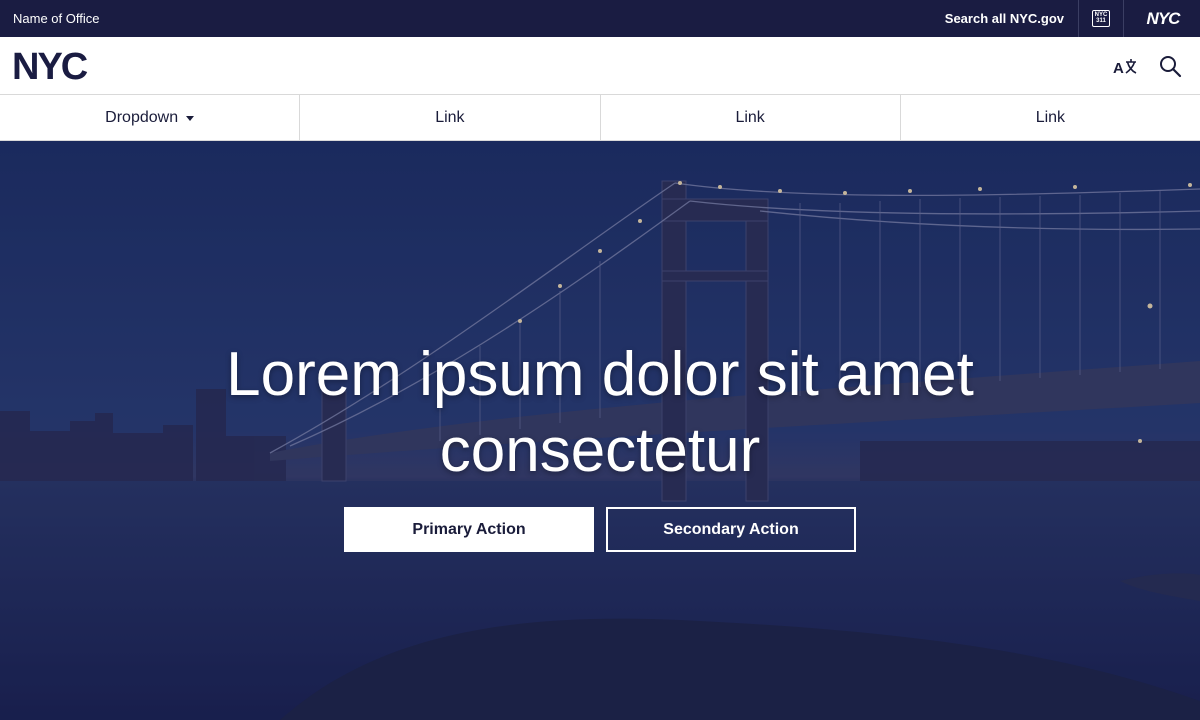 The height and width of the screenshot is (720, 1200). I want to click on office-name: Name of Office, so click(56, 18).